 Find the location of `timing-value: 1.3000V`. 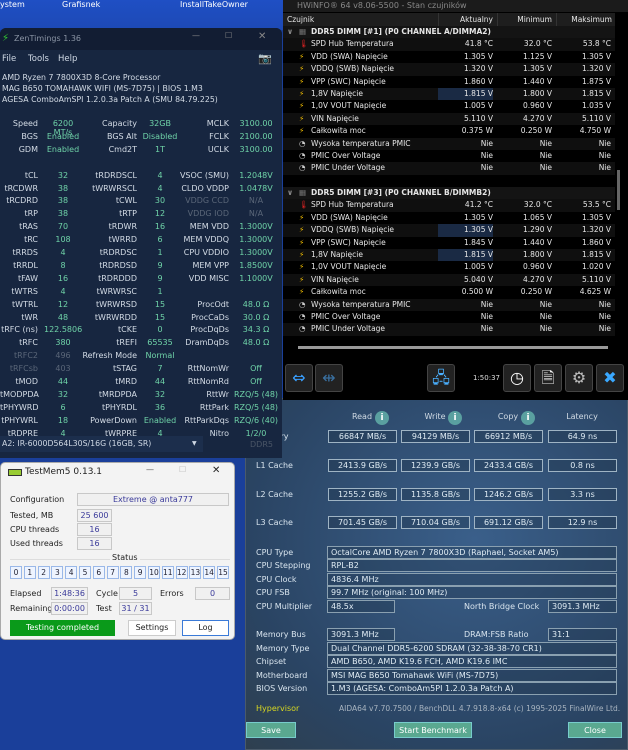

timing-value: 1.3000V is located at coordinates (256, 240).